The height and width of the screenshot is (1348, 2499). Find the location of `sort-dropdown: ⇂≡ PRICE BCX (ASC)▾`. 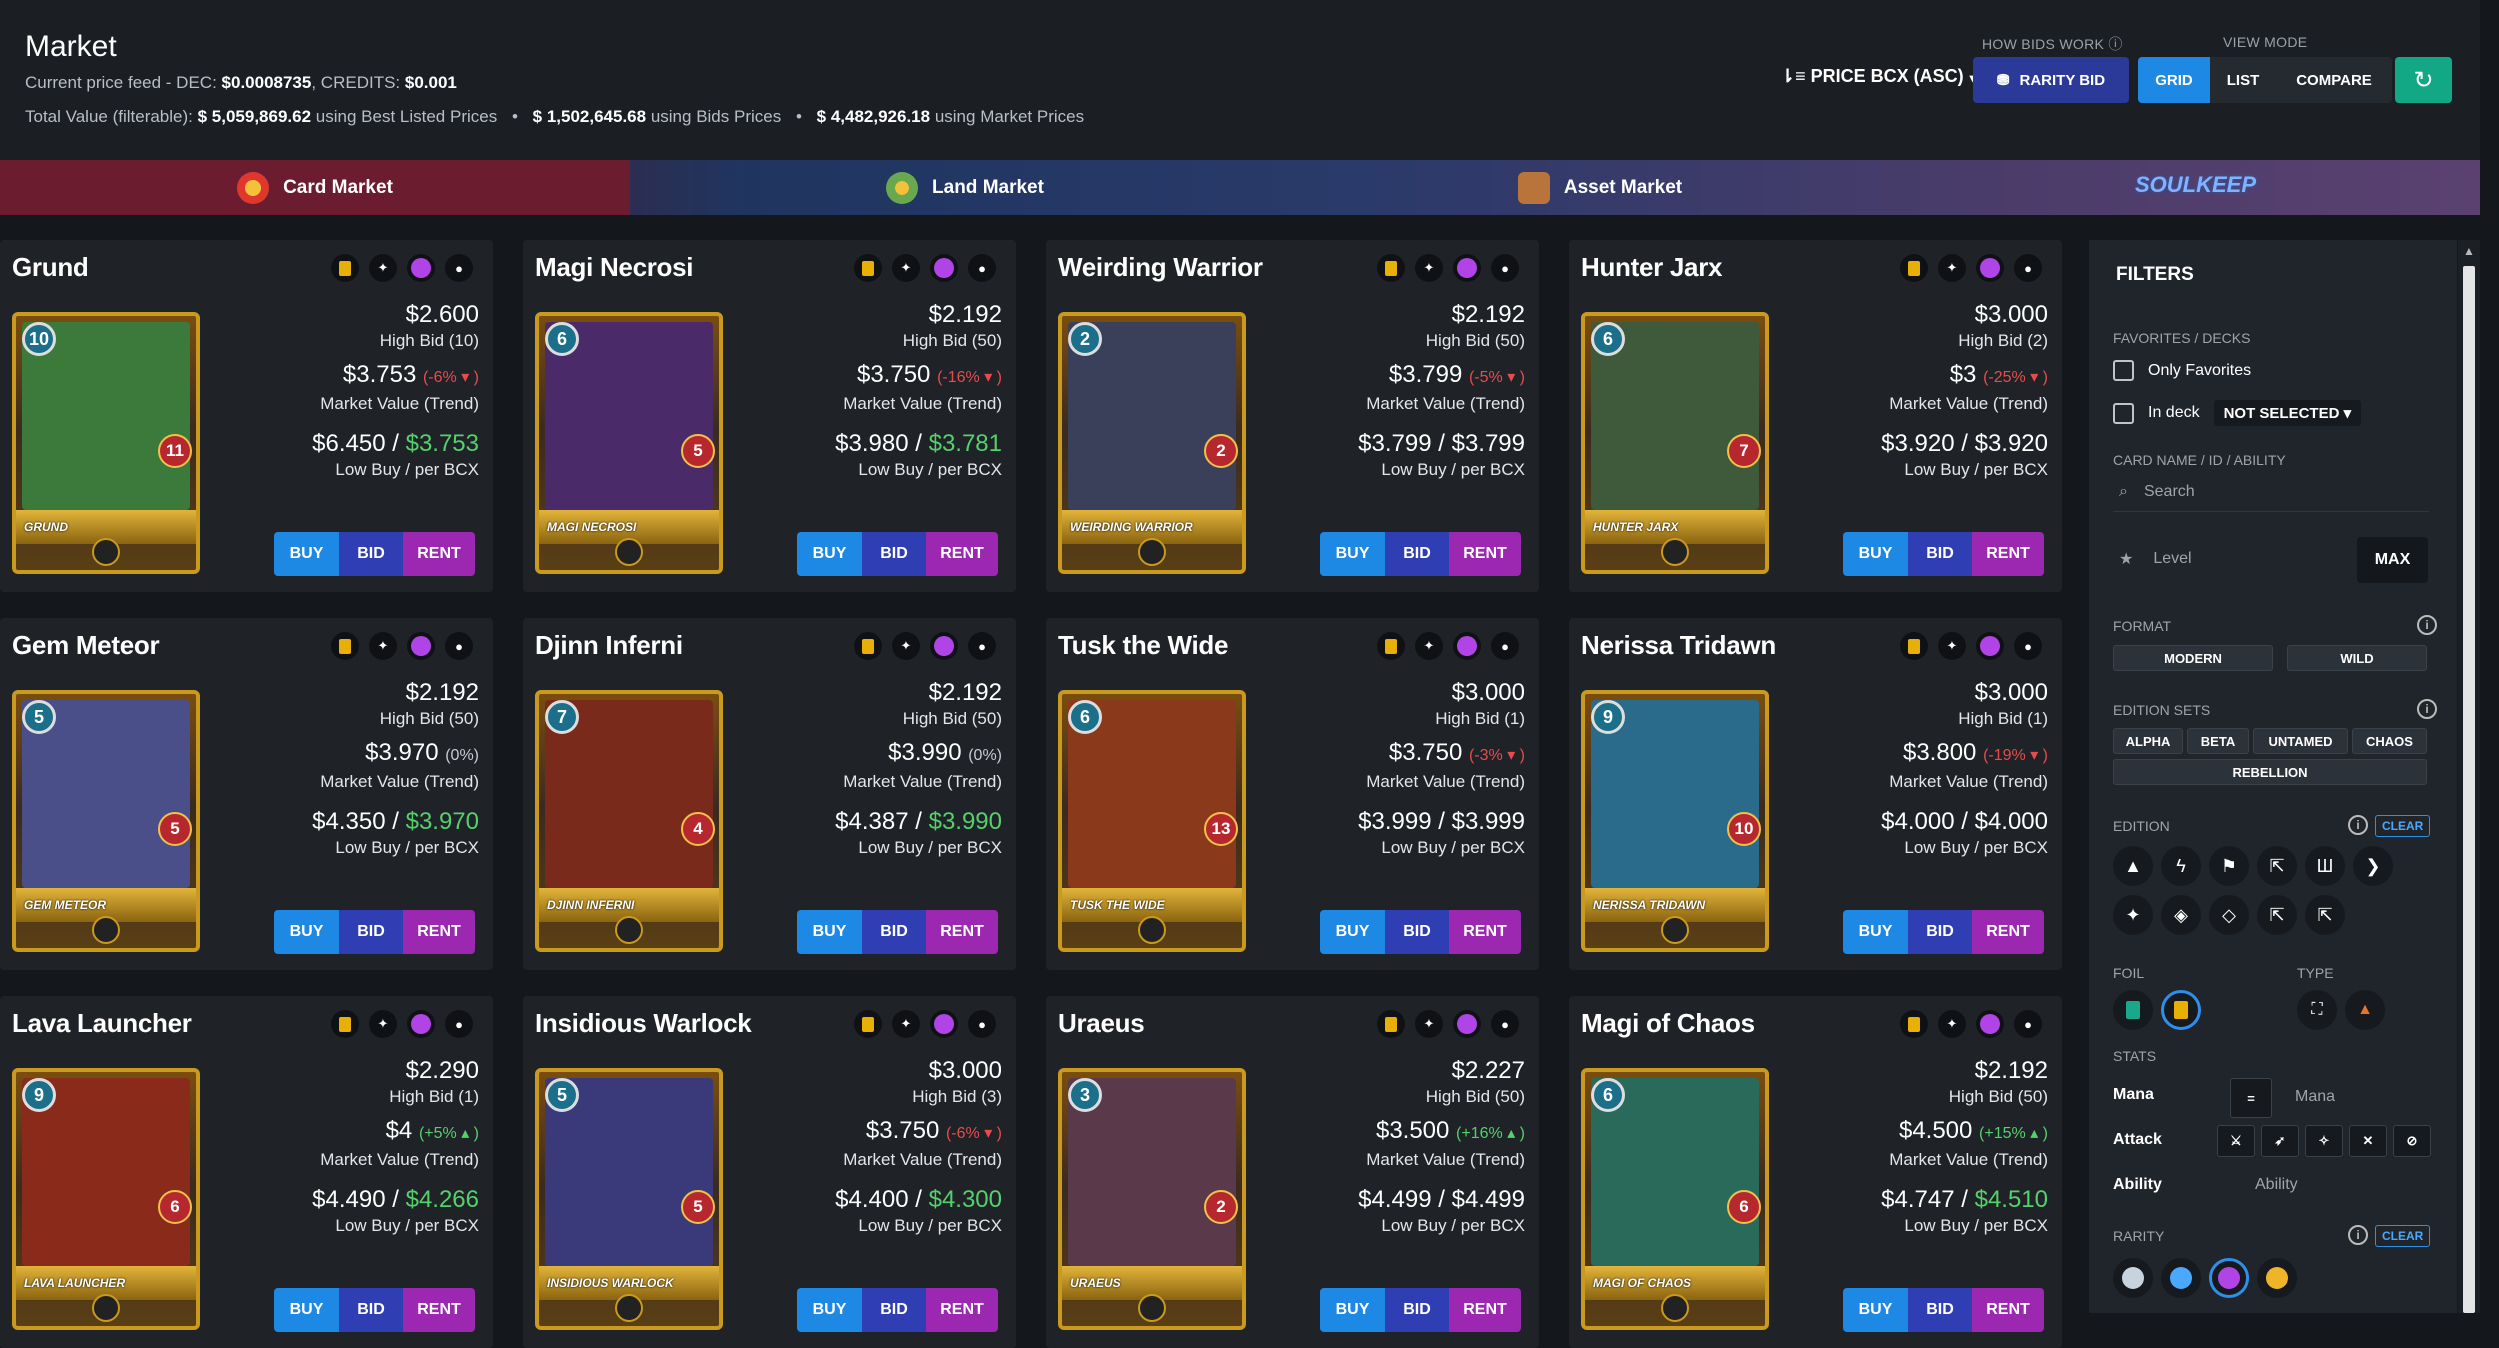

sort-dropdown: ⇂≡ PRICE BCX (ASC)▾ is located at coordinates (1878, 76).